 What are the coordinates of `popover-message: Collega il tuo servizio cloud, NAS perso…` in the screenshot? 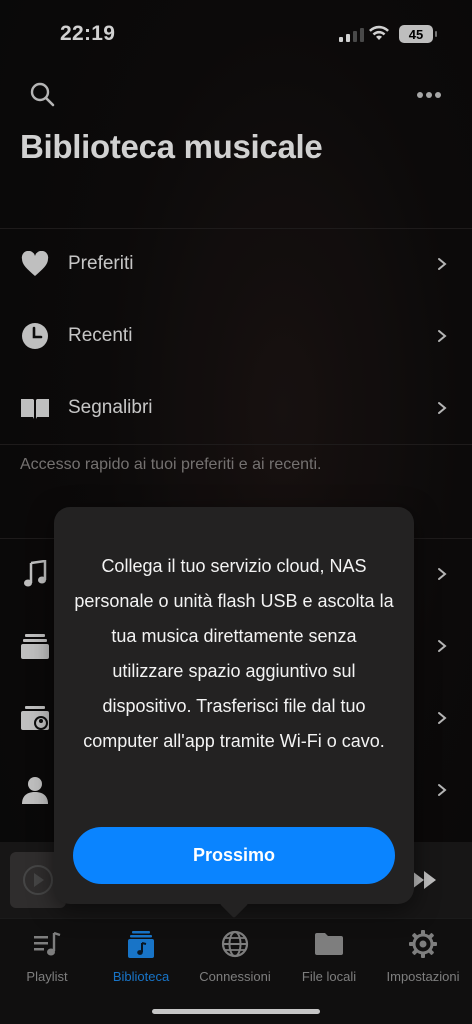 It's located at (234, 653).